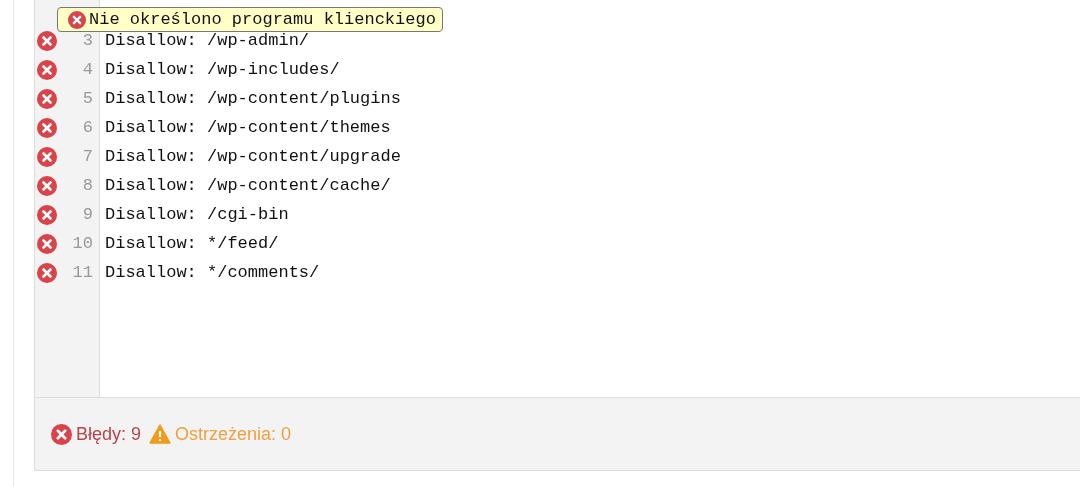 This screenshot has height=487, width=1080. Describe the element at coordinates (248, 185) in the screenshot. I see `code-line: Disallow: /wp-content/cache/` at that location.